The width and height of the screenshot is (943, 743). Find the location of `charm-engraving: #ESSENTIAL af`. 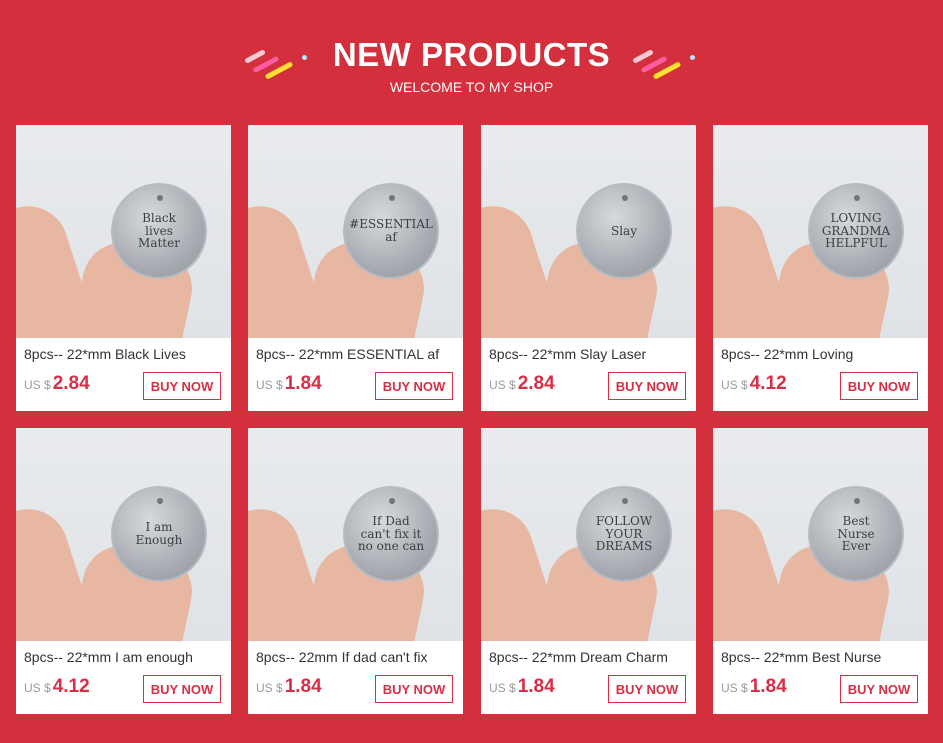

charm-engraving: #ESSENTIAL af is located at coordinates (391, 230).